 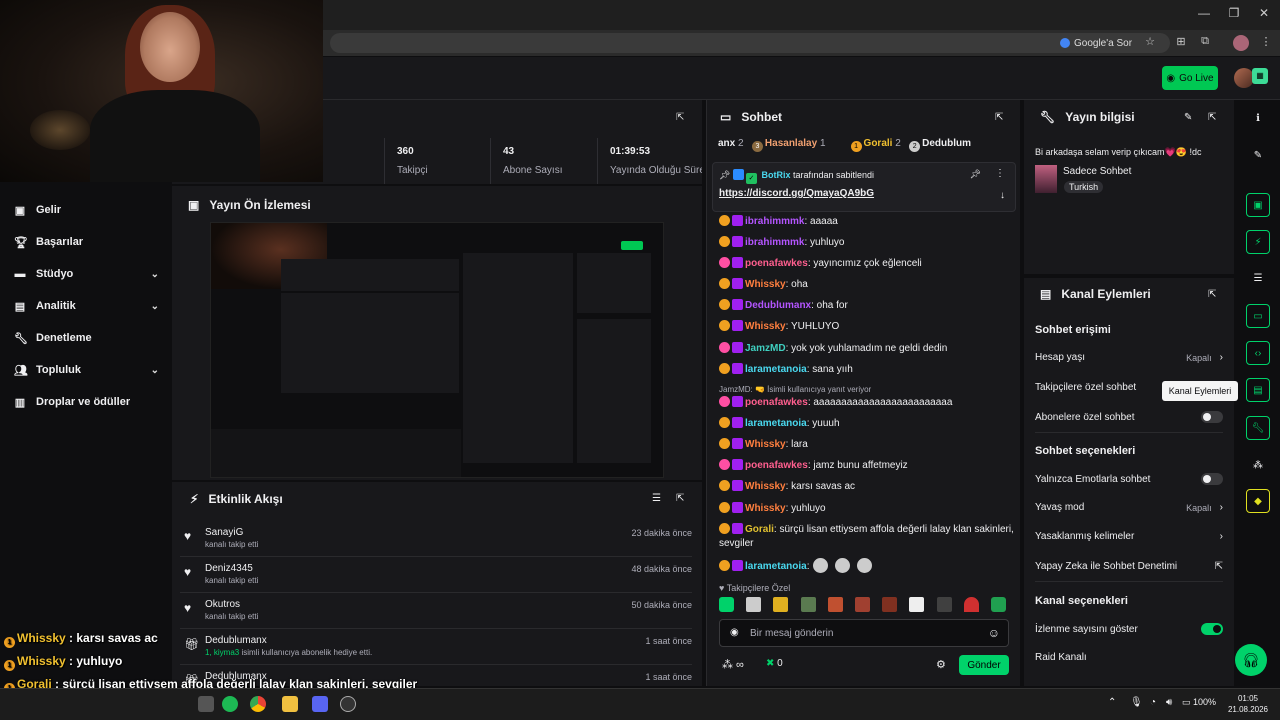 I want to click on pinned-by: BotRix, so click(x=775, y=175).